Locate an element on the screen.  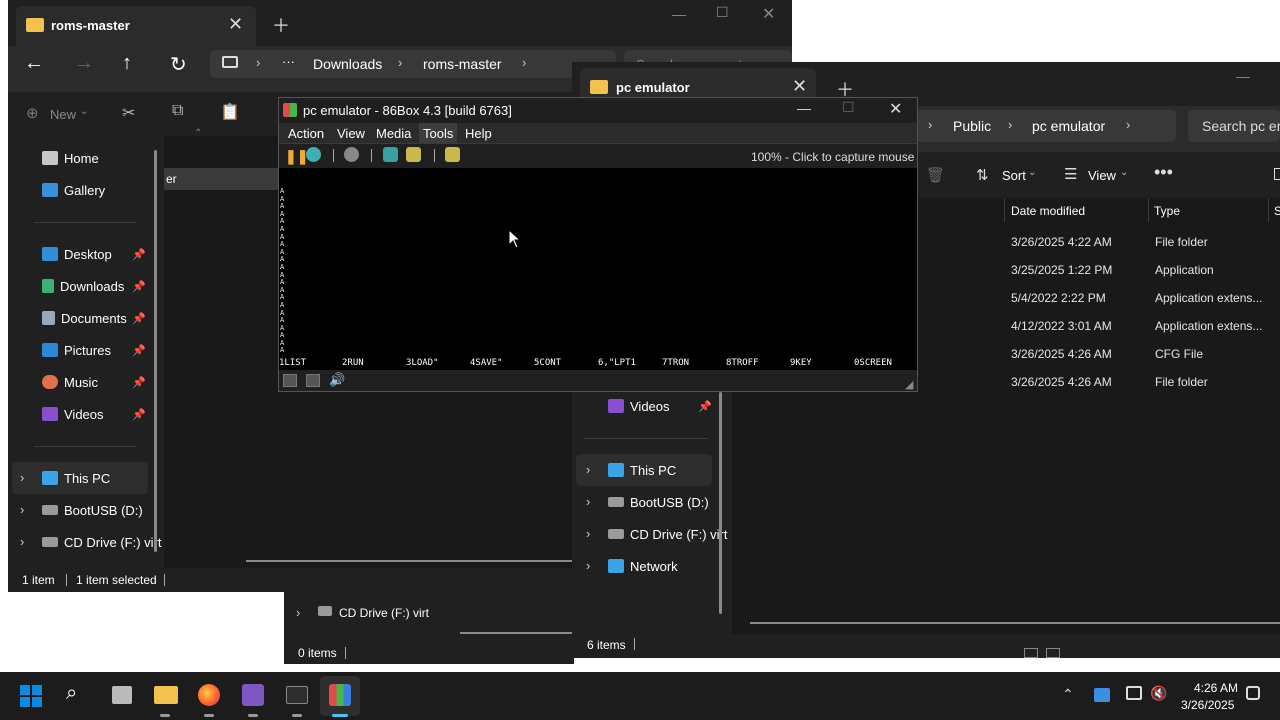
bluetooth-icon is located at coordinates (1102, 695).